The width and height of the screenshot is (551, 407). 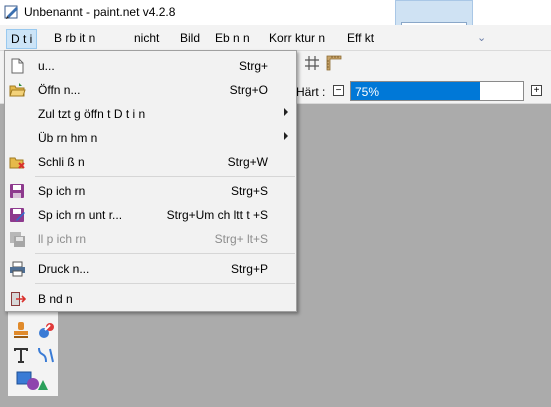 I want to click on text-tool-icon, so click(x=21, y=355).